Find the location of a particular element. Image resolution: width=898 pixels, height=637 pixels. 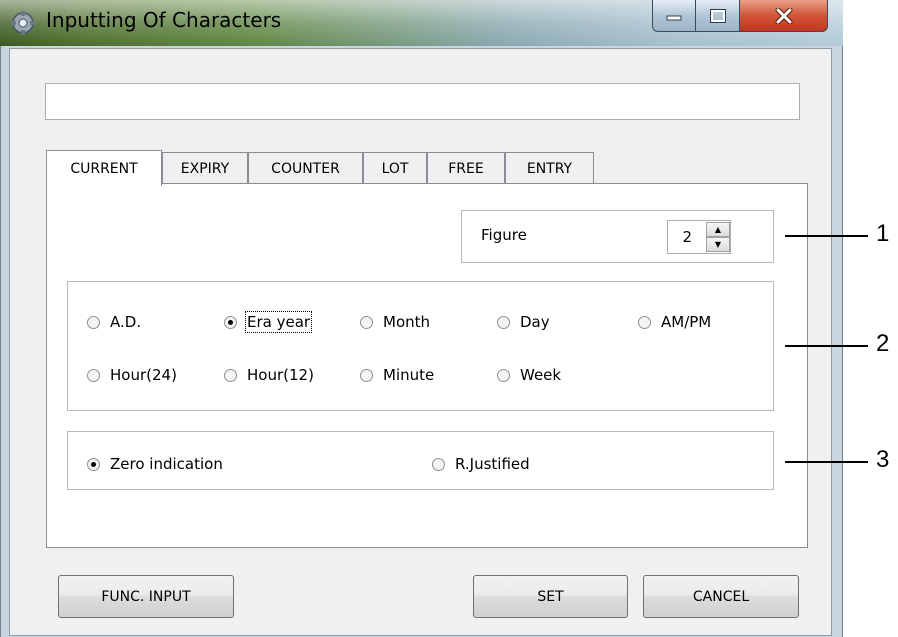

spin-down-button: ▼ is located at coordinates (718, 244).